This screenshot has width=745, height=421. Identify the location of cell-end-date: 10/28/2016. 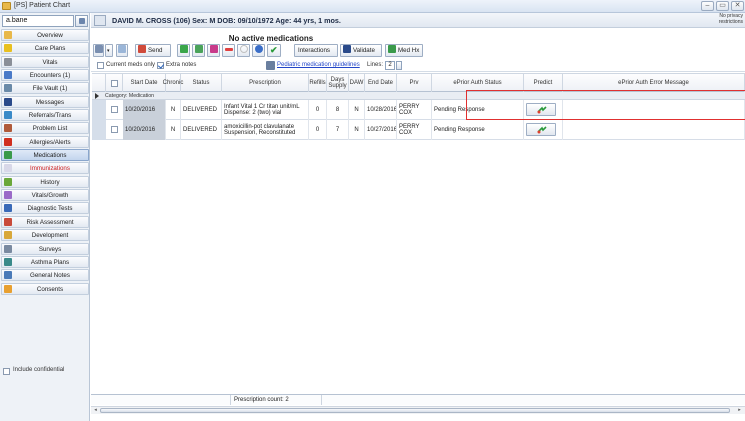
(381, 110).